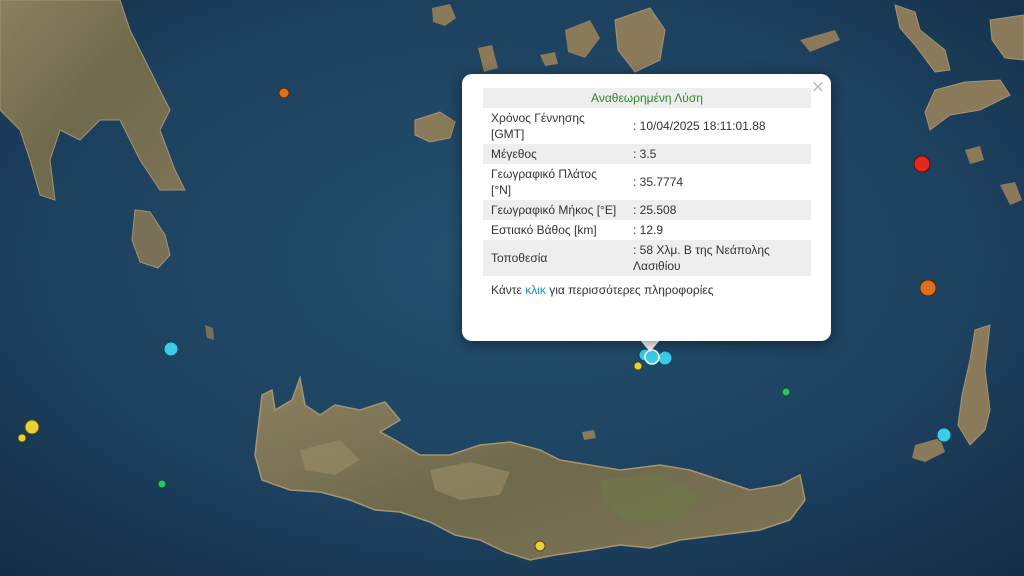 This screenshot has height=576, width=1024. I want to click on depth-label: Εστιακό Βάθος [km], so click(544, 230).